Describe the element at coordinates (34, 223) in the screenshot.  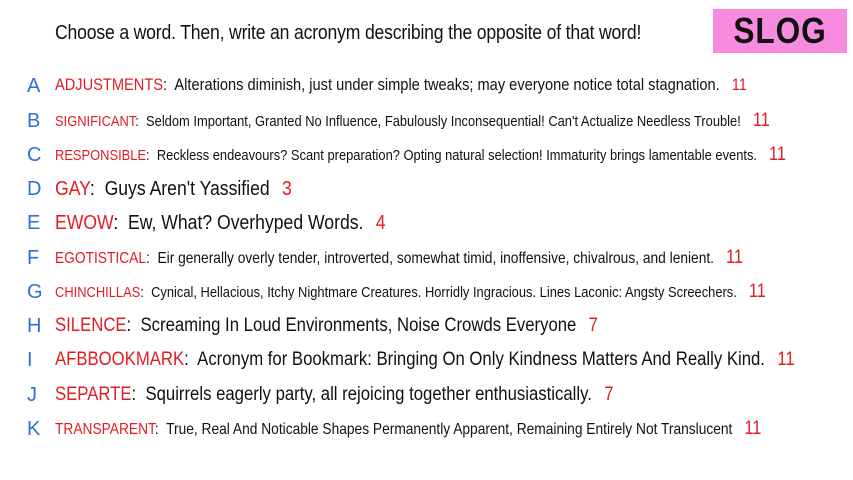
I see `item-letter: E` at that location.